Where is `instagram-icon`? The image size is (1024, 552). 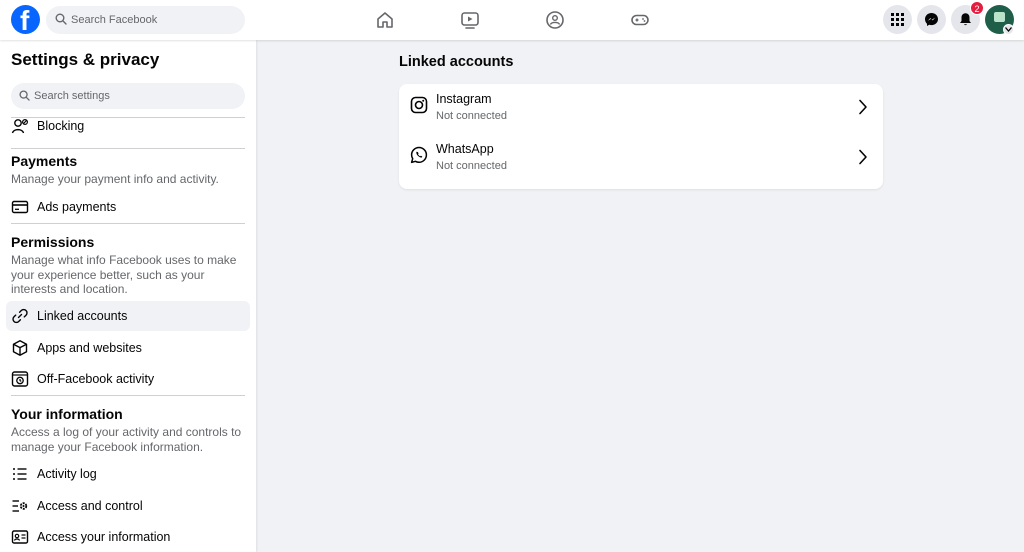
instagram-icon is located at coordinates (419, 105).